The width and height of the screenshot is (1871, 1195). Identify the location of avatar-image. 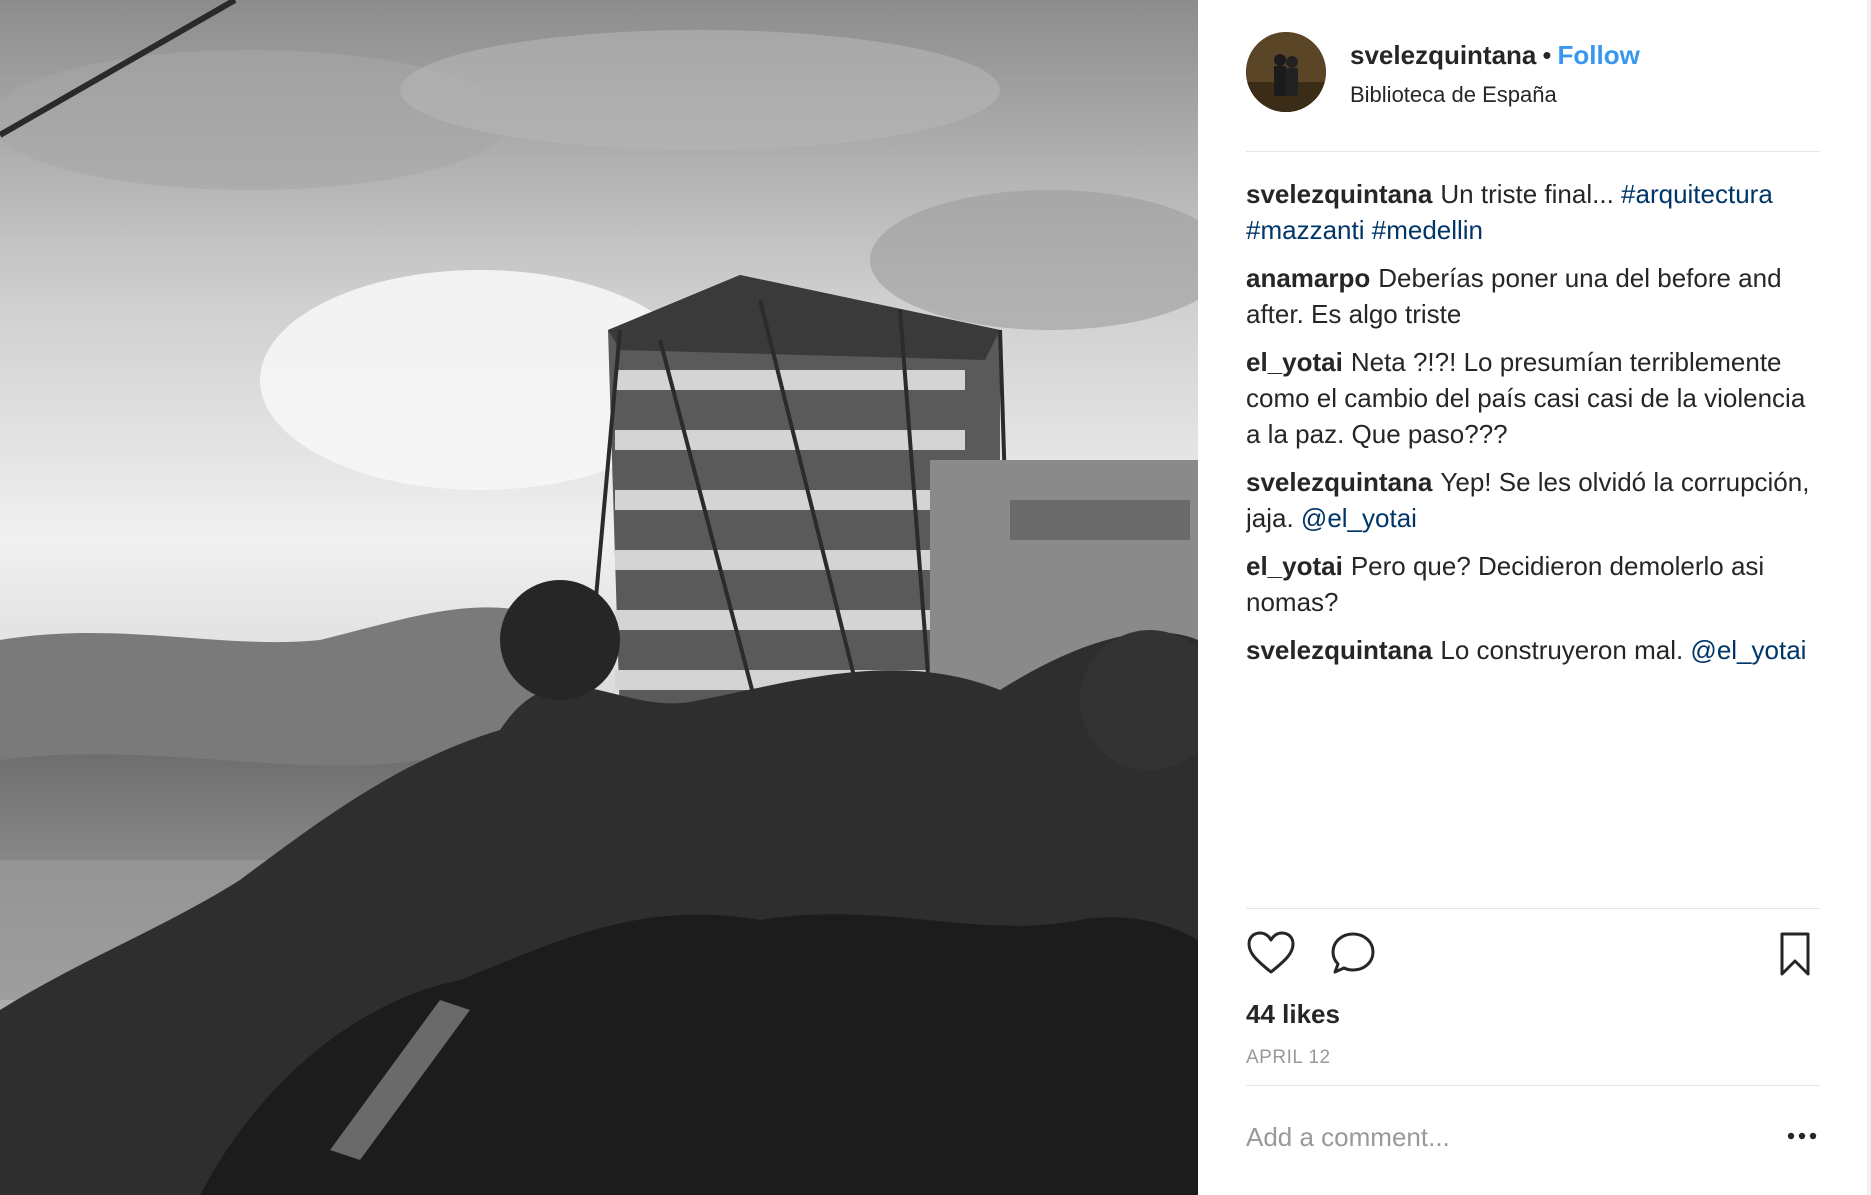
(1286, 72).